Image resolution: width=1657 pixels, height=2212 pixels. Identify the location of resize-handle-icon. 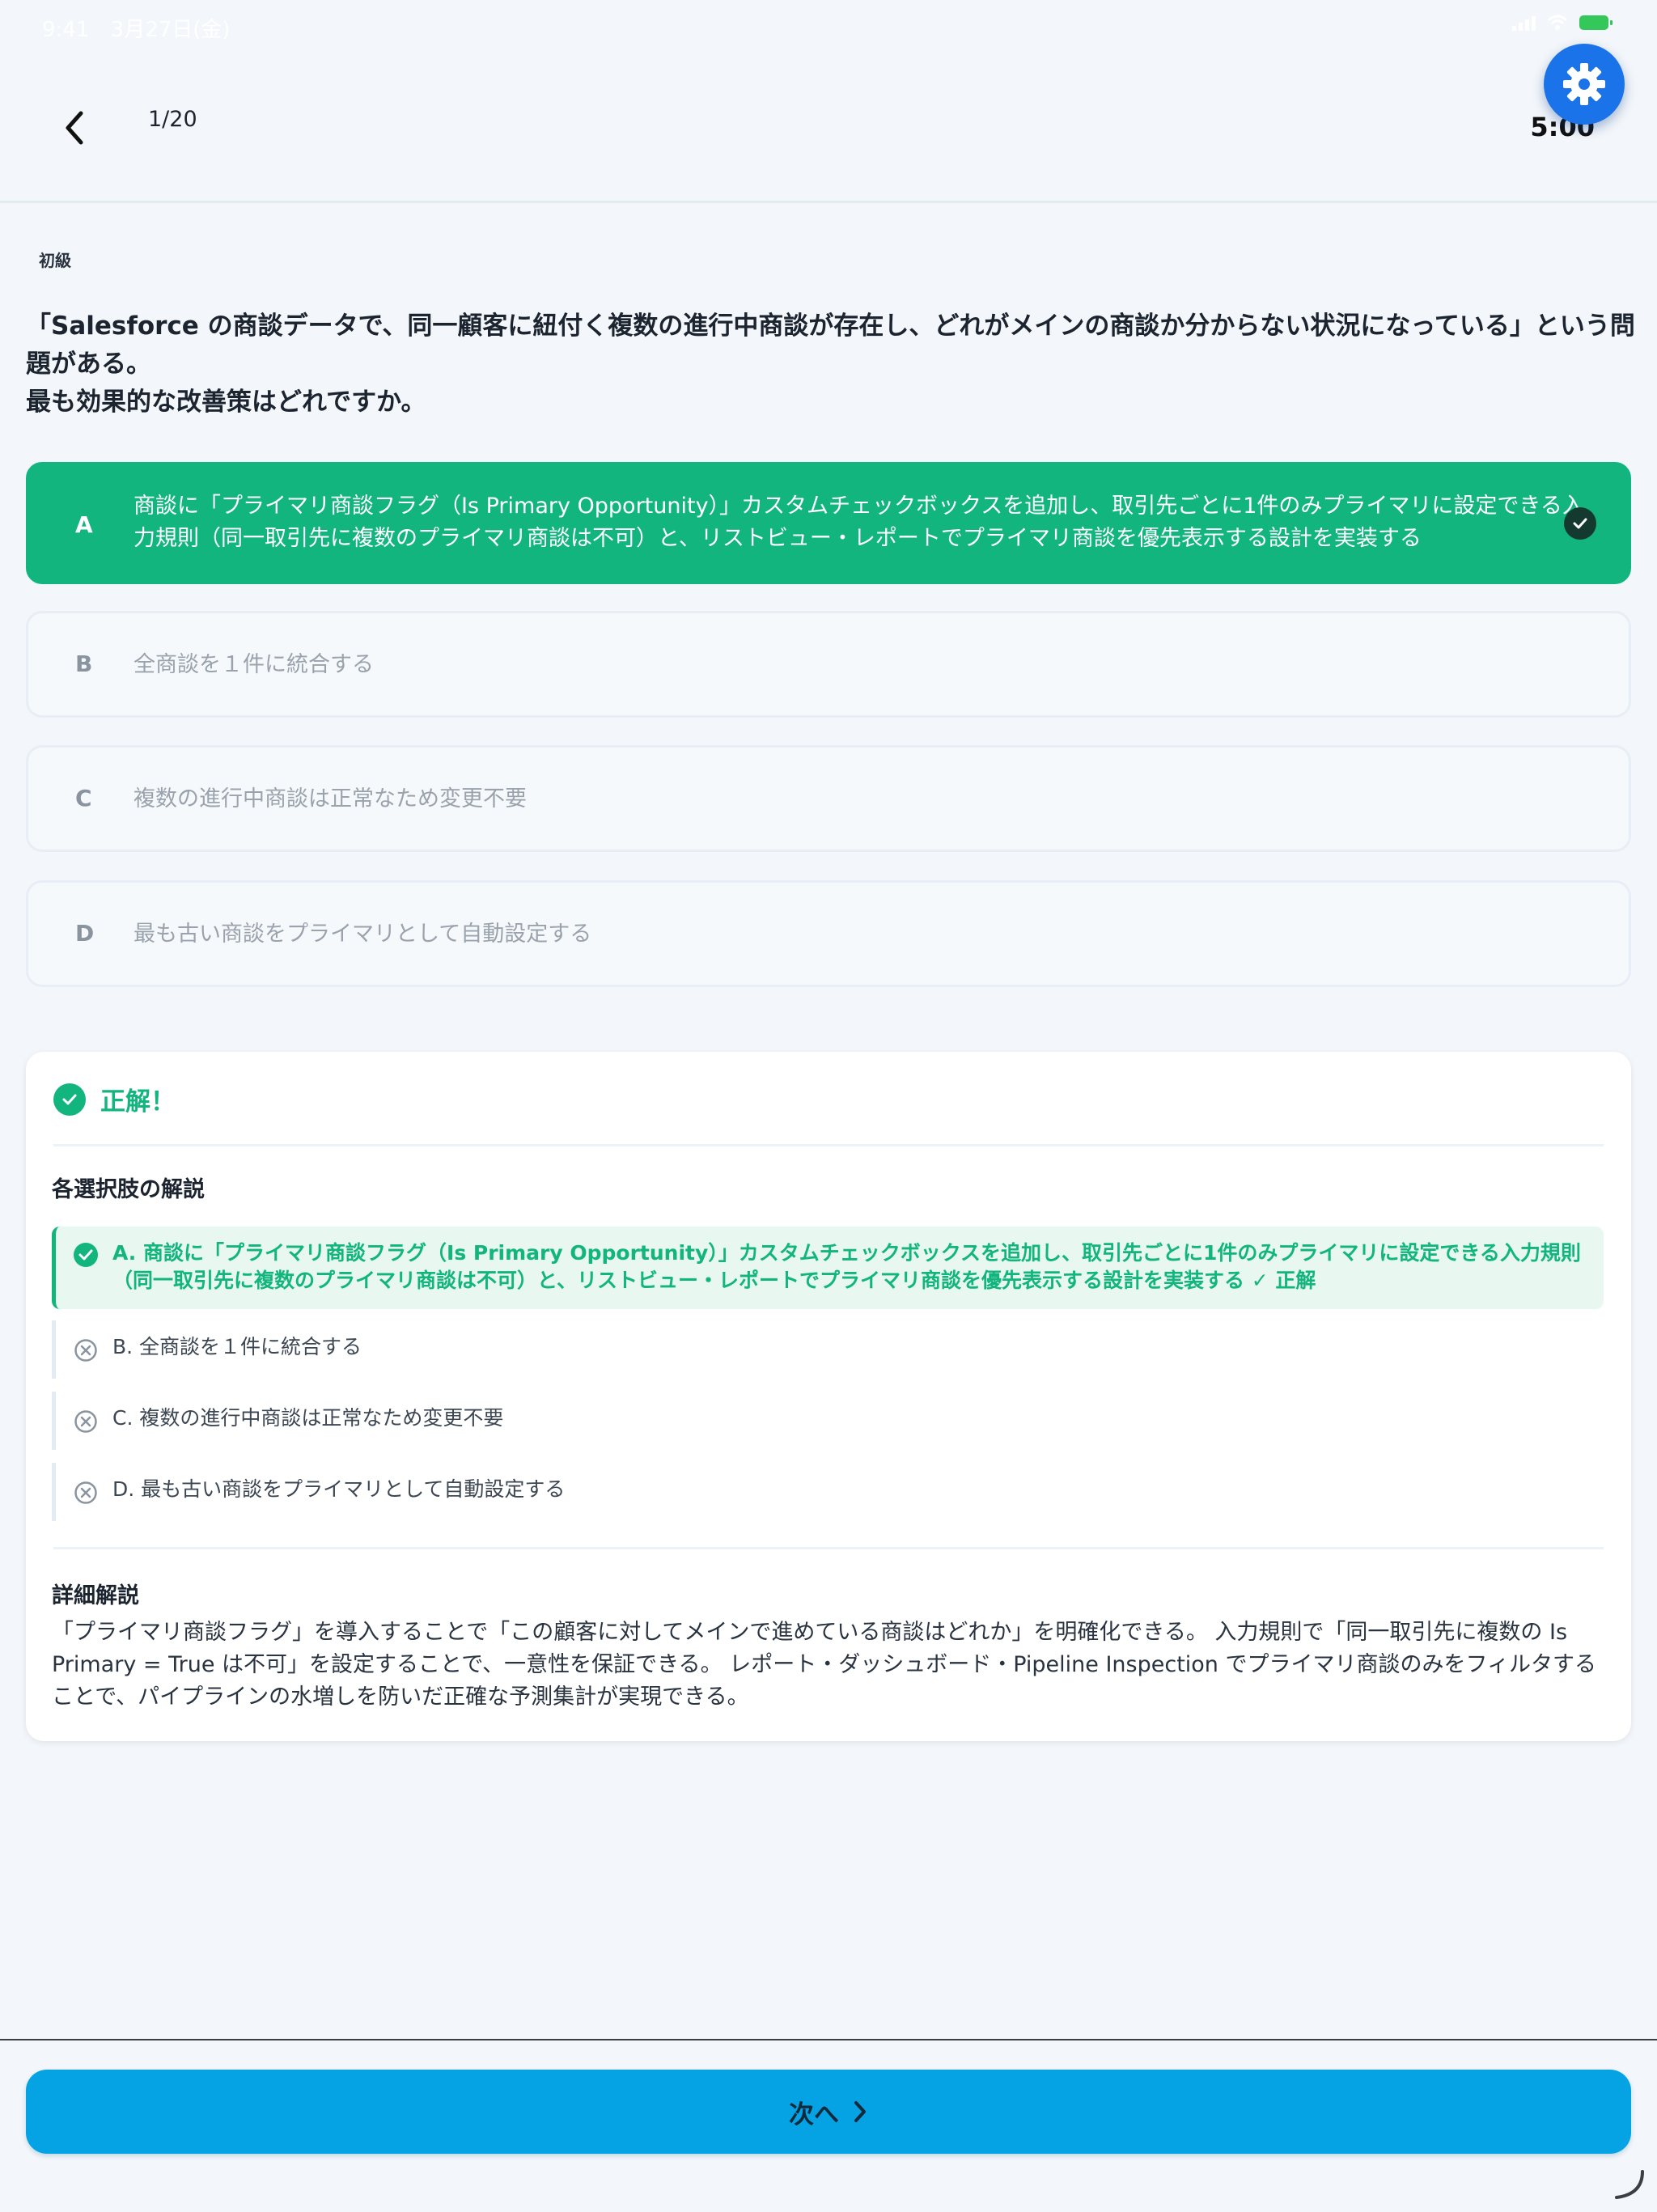
(1629, 2184).